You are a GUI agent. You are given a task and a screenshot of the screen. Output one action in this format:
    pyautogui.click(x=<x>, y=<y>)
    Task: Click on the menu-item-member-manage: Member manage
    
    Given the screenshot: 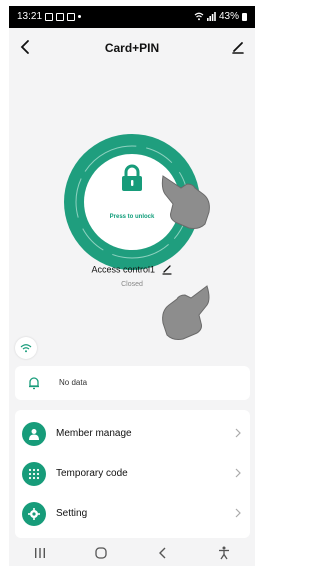 What is the action you would take?
    pyautogui.click(x=132, y=434)
    